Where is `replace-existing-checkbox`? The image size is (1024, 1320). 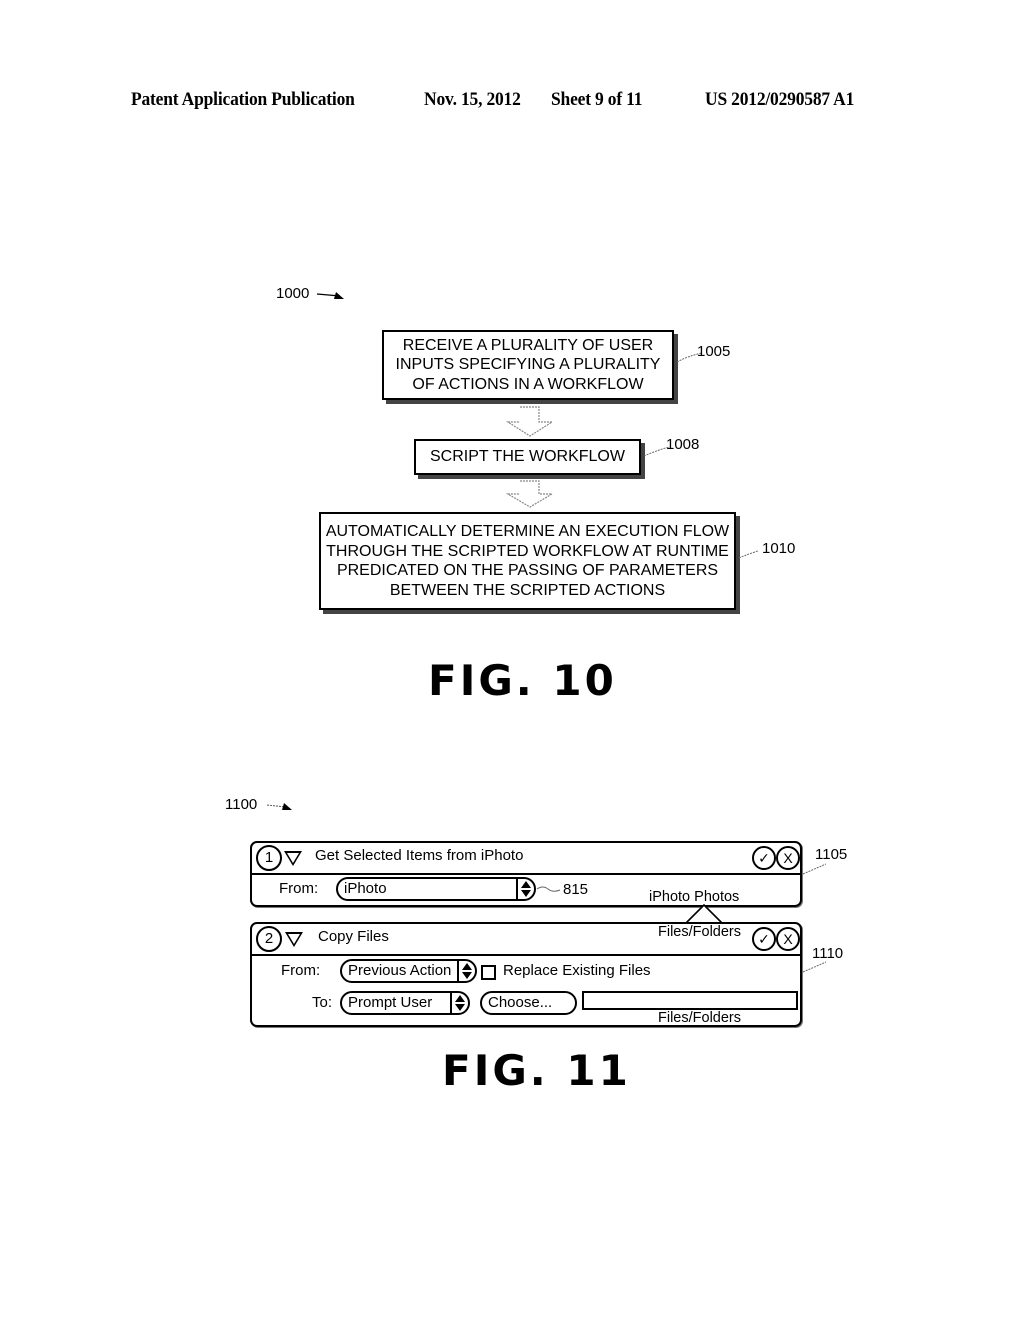 replace-existing-checkbox is located at coordinates (488, 972).